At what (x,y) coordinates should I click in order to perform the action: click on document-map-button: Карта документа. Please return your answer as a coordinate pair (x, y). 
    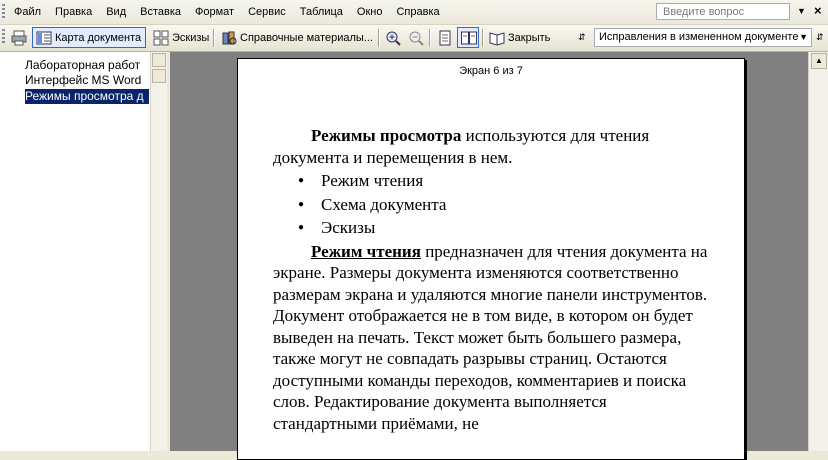
    Looking at the image, I should click on (89, 37).